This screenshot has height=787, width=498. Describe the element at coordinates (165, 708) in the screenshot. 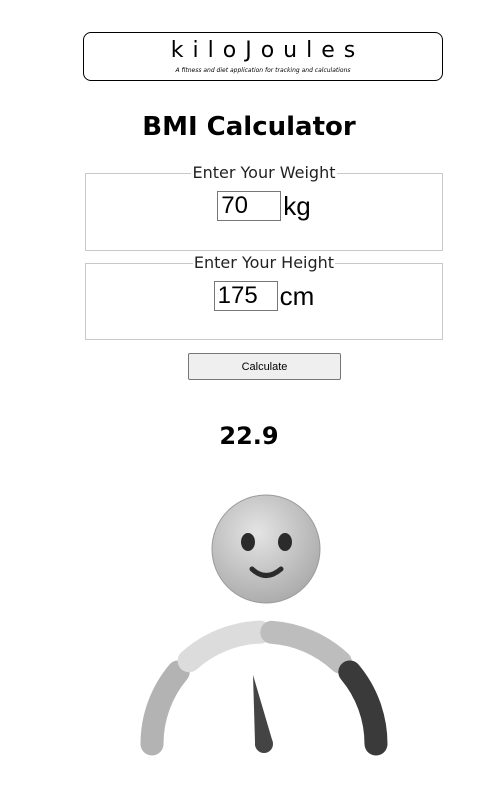

I see `gauge-segment-underweight` at that location.